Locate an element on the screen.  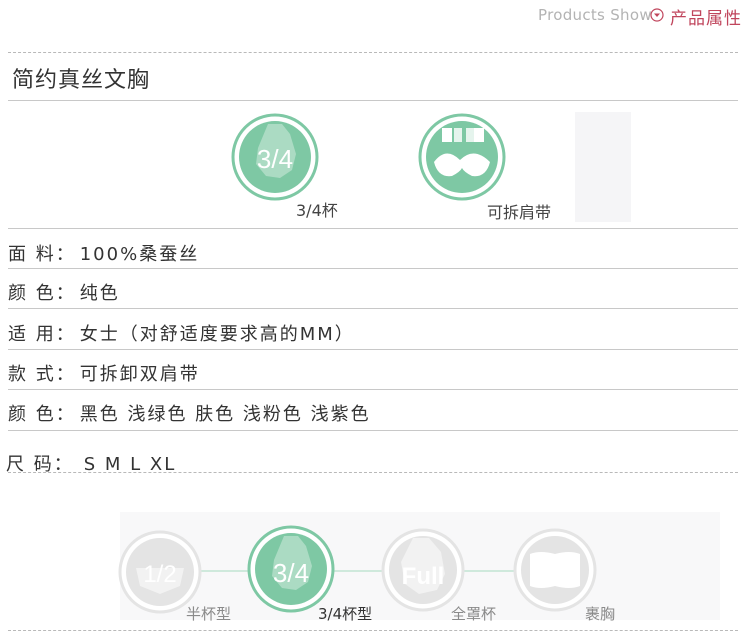
attr-key: 面 料： is located at coordinates (42, 254).